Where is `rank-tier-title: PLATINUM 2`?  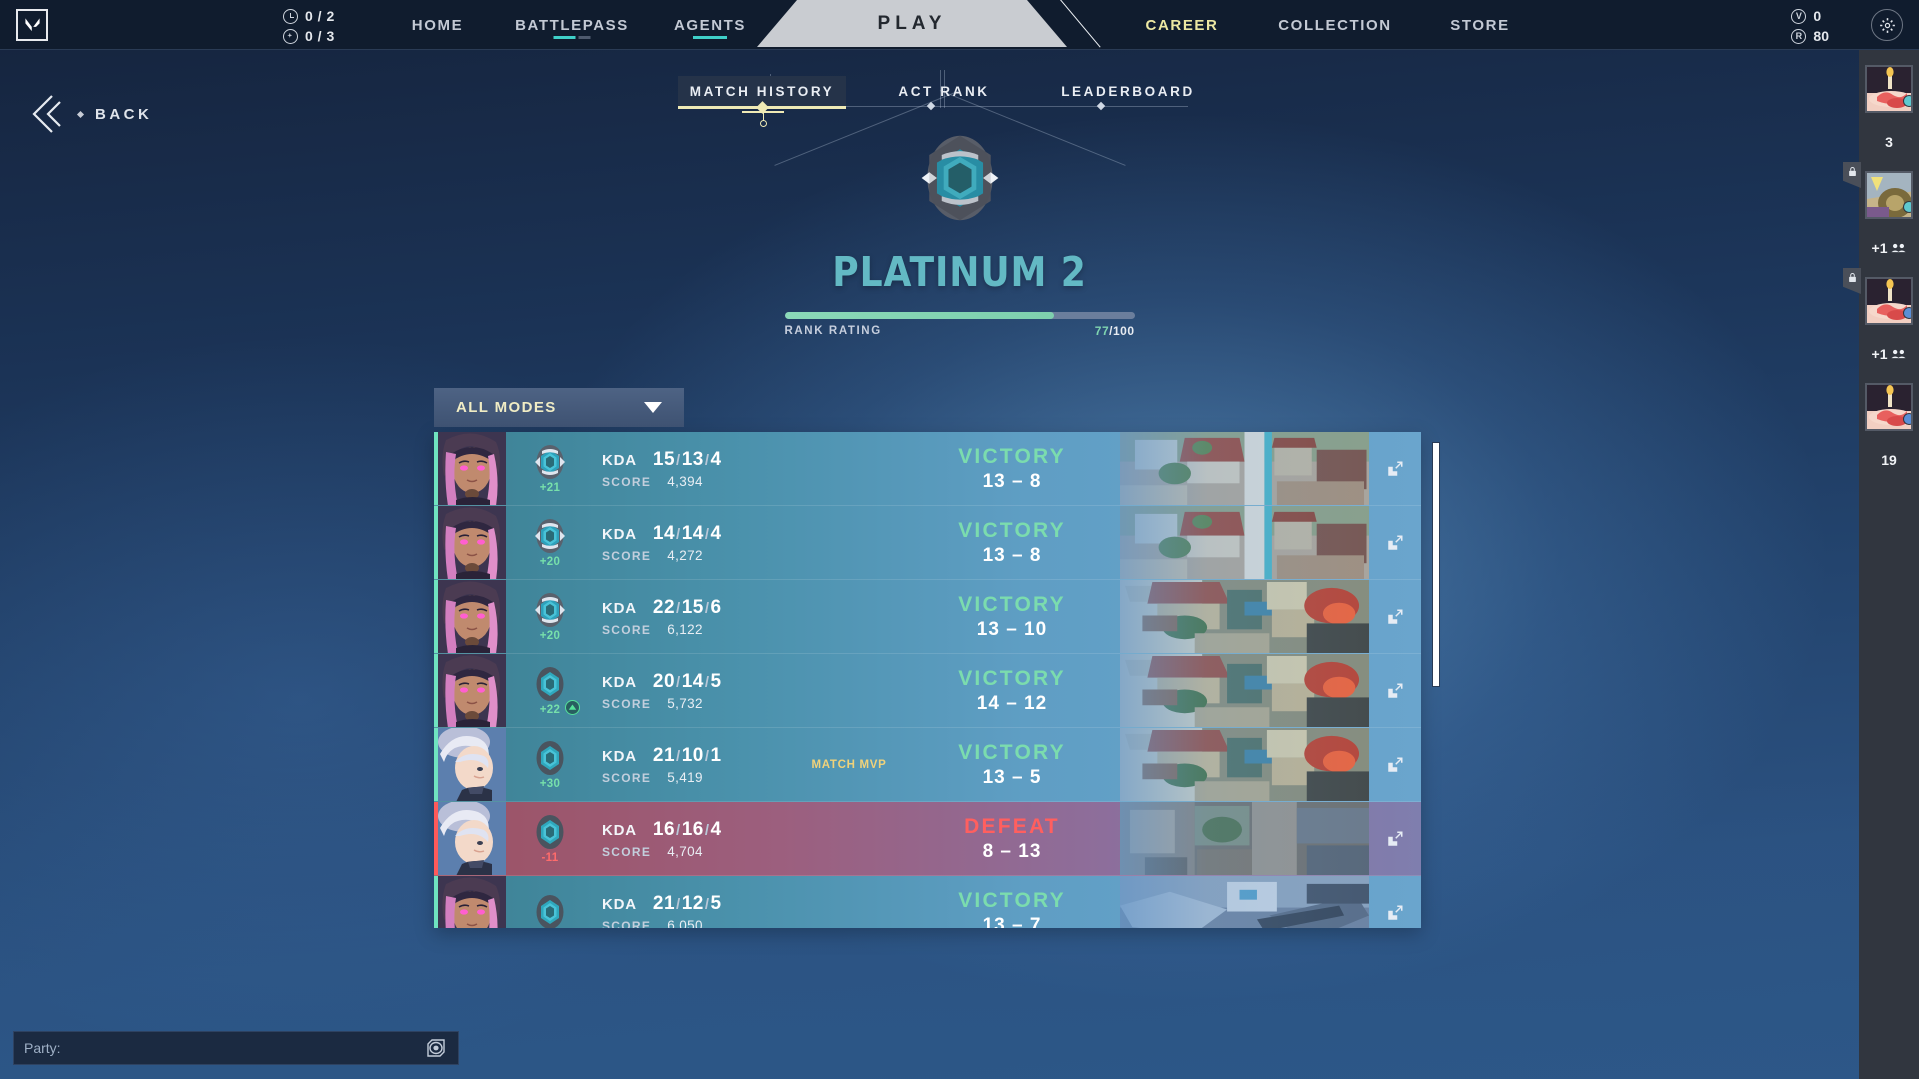 rank-tier-title: PLATINUM 2 is located at coordinates (959, 272).